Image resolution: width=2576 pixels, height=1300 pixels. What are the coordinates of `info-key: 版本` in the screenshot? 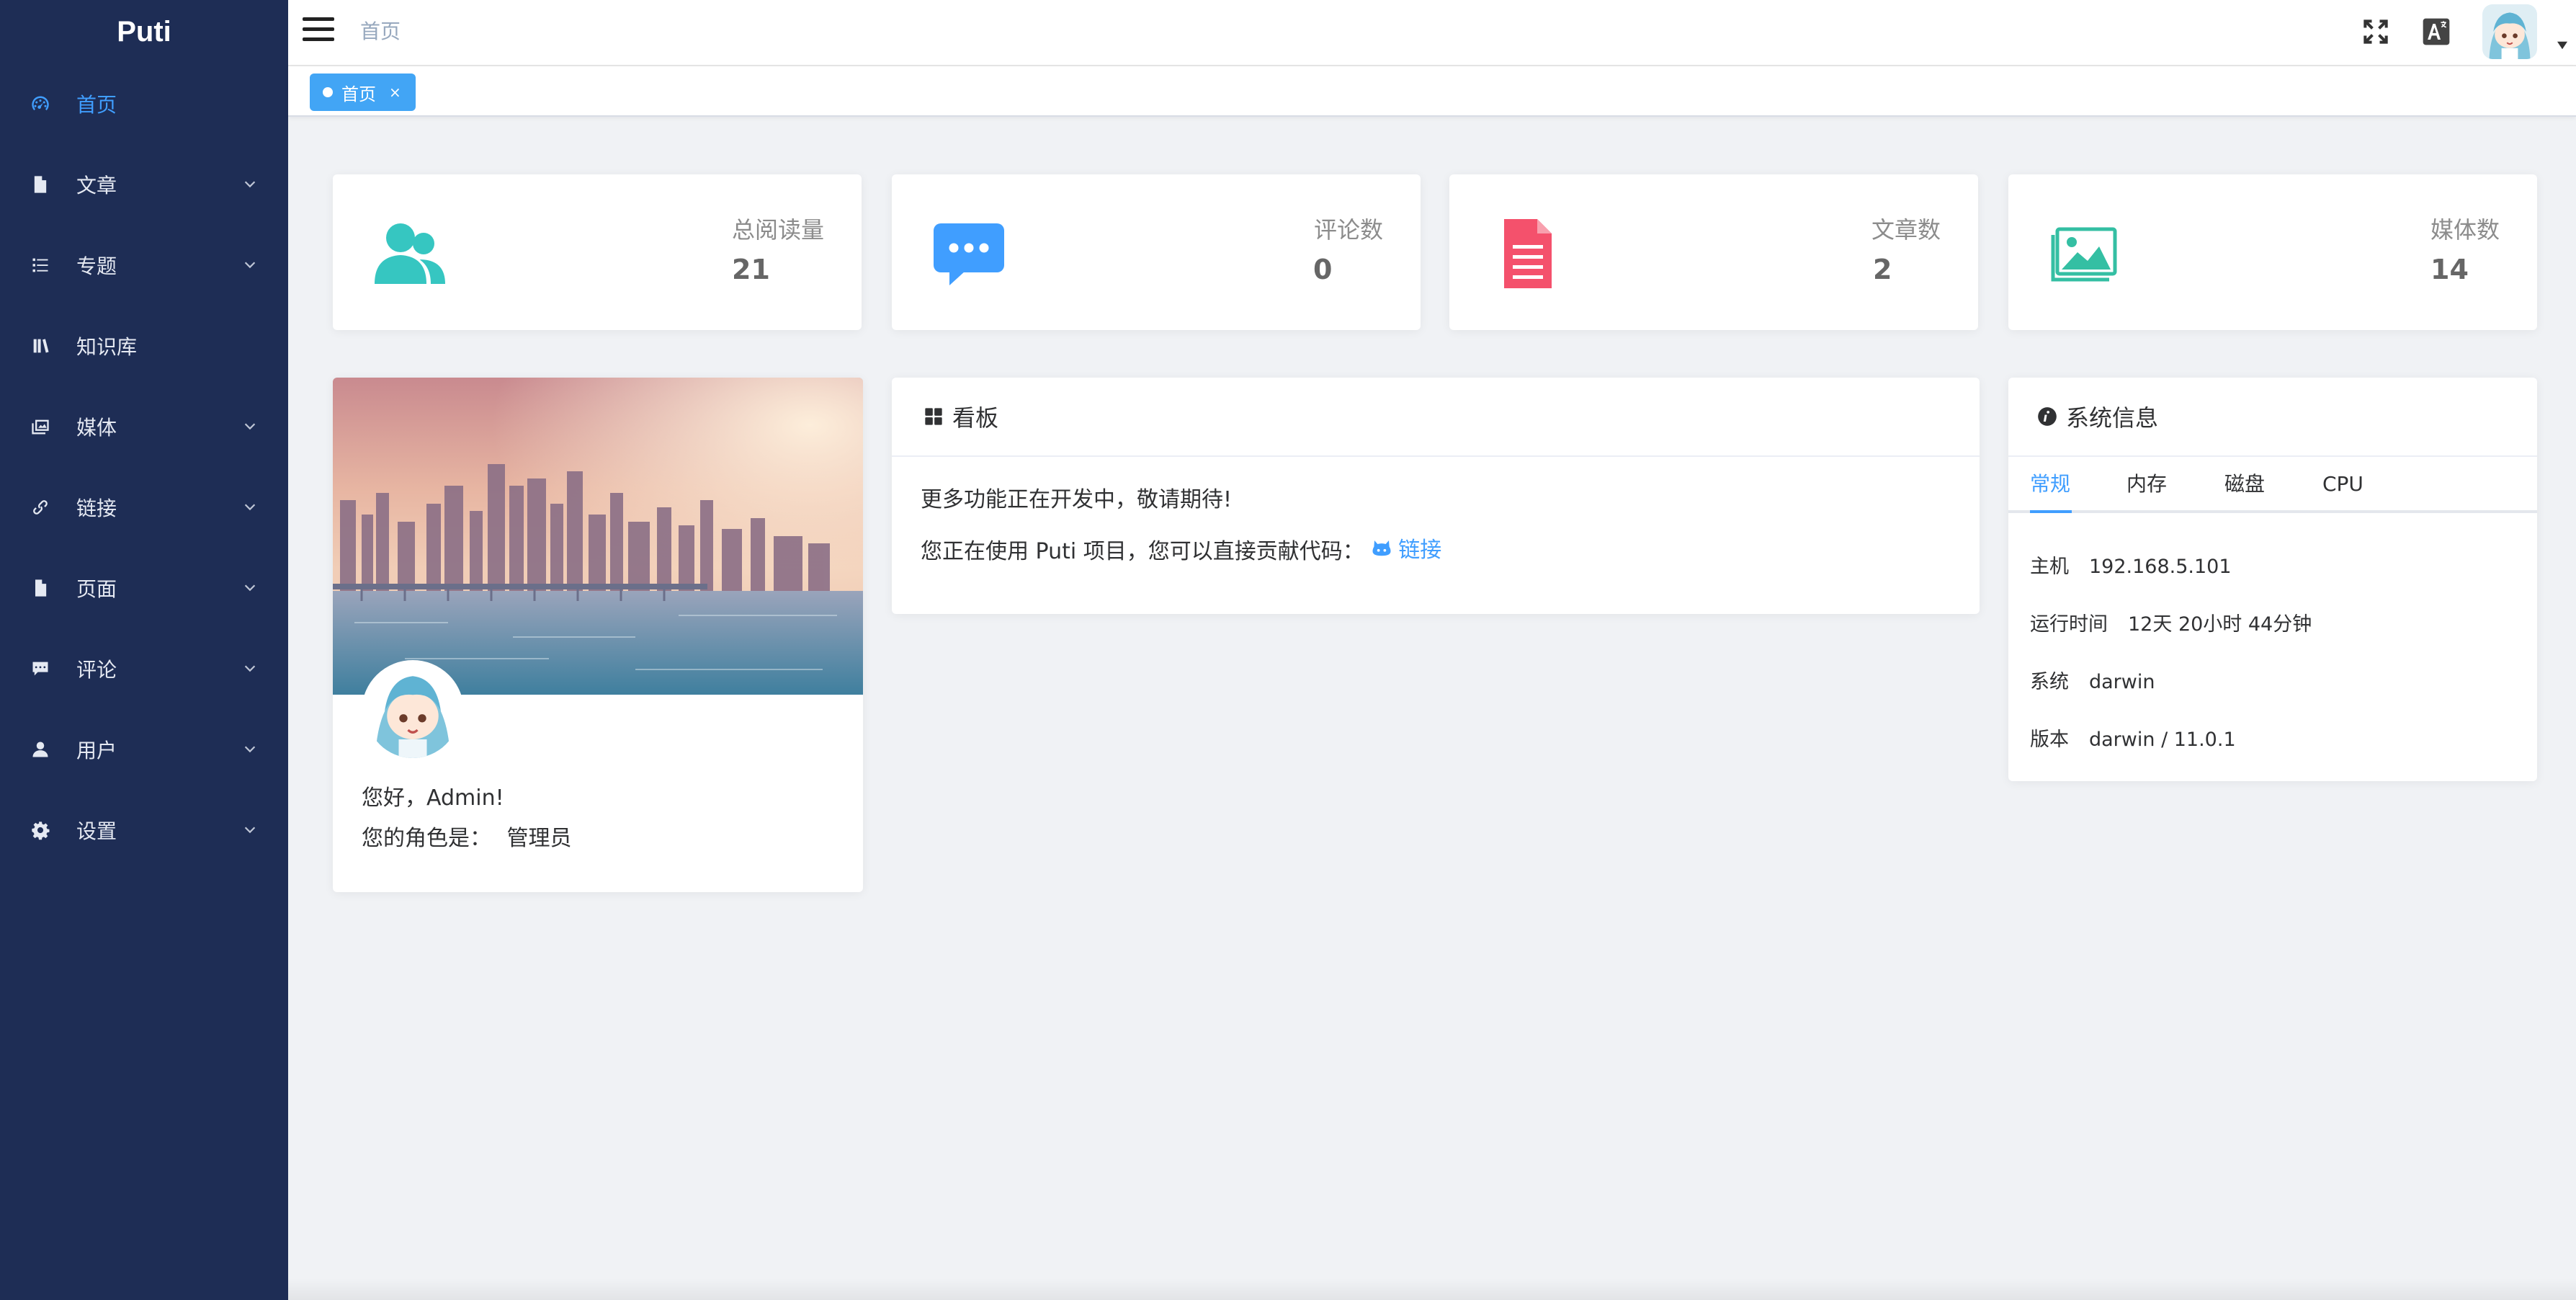 It's located at (2049, 740).